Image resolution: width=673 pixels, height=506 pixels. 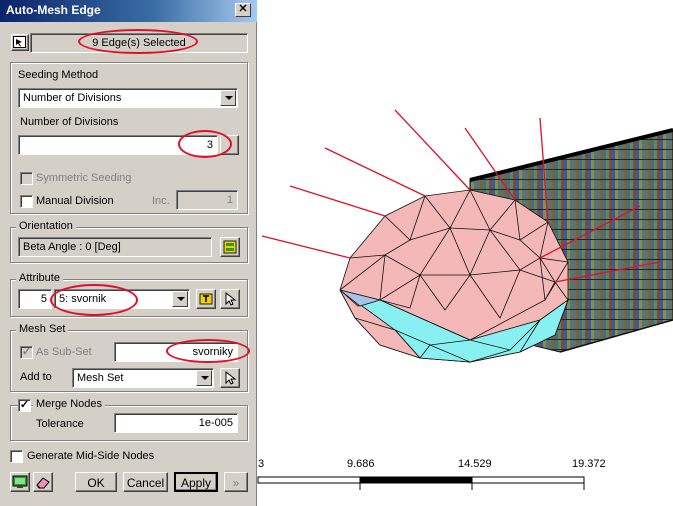 What do you see at coordinates (96, 482) in the screenshot?
I see `ok-button: OK` at bounding box center [96, 482].